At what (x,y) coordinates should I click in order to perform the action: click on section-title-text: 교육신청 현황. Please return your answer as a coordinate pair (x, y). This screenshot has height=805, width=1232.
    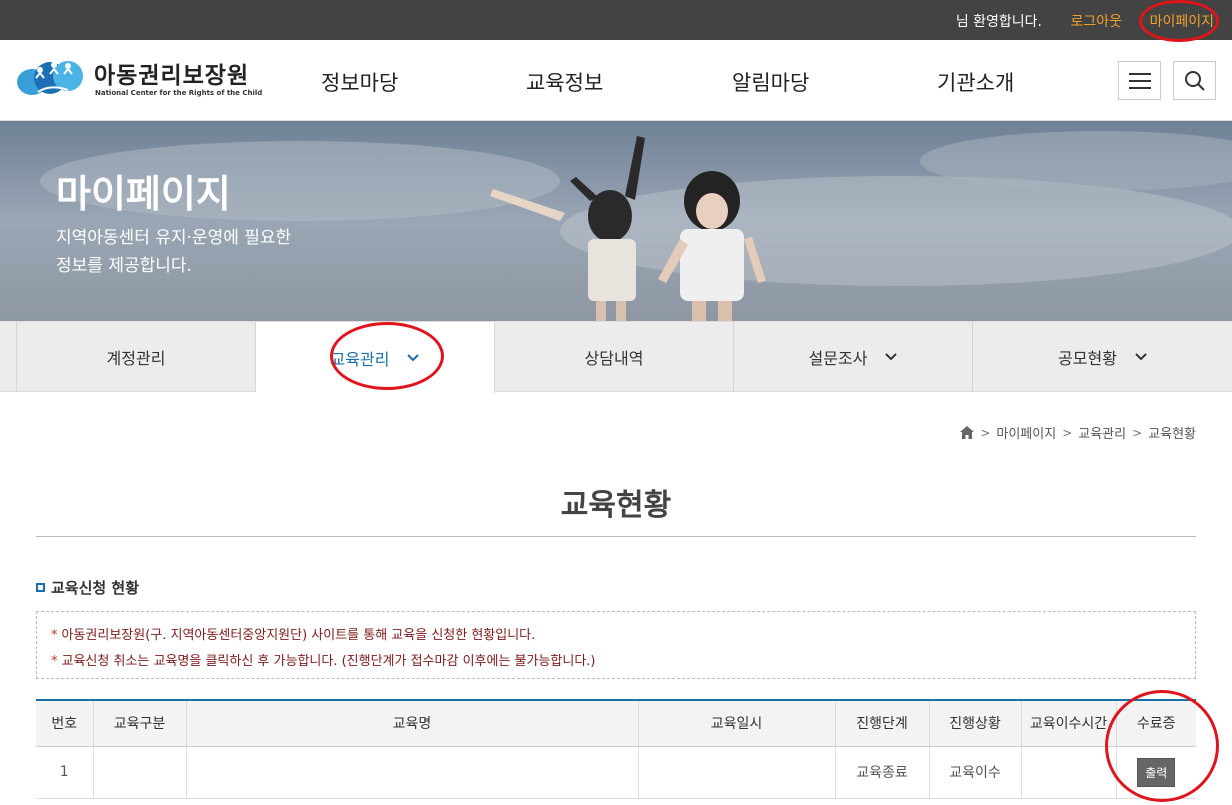
    Looking at the image, I should click on (95, 588).